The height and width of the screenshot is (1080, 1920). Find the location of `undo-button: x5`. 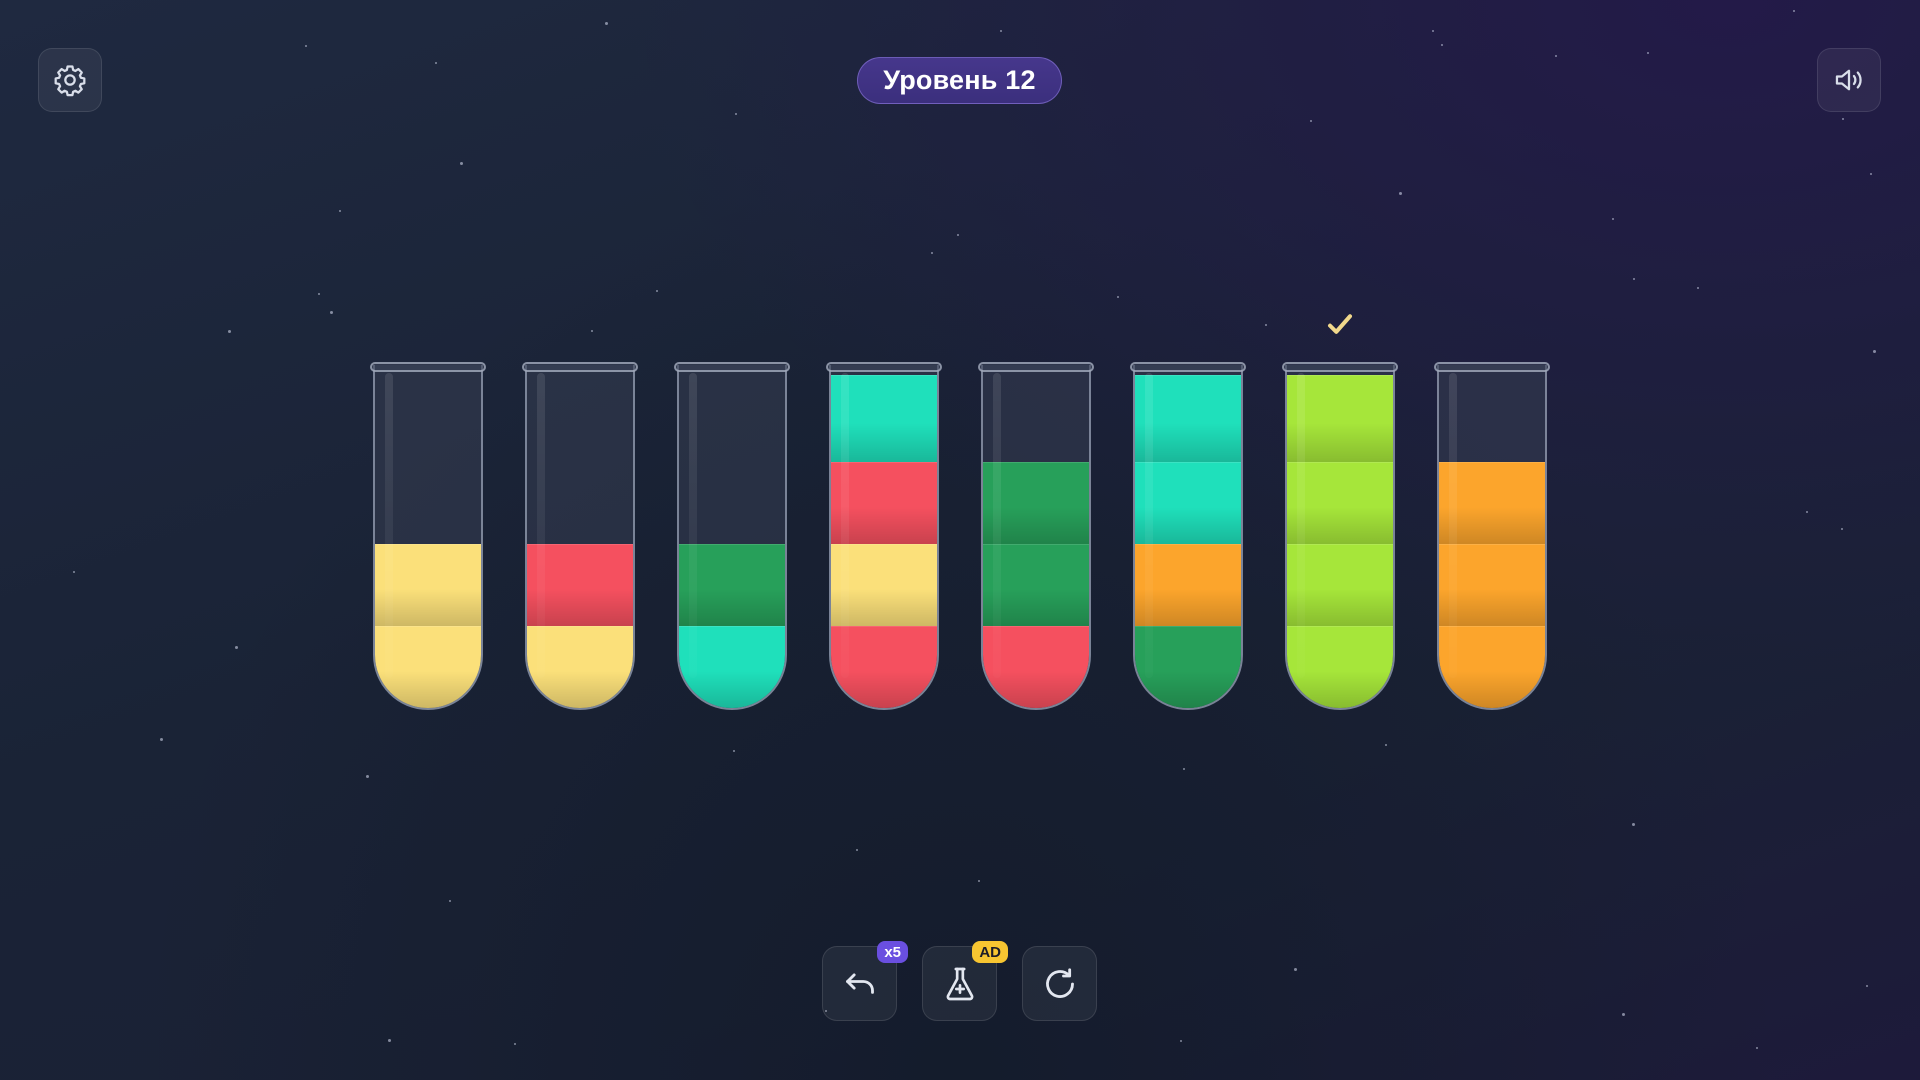

undo-button: x5 is located at coordinates (865, 981).